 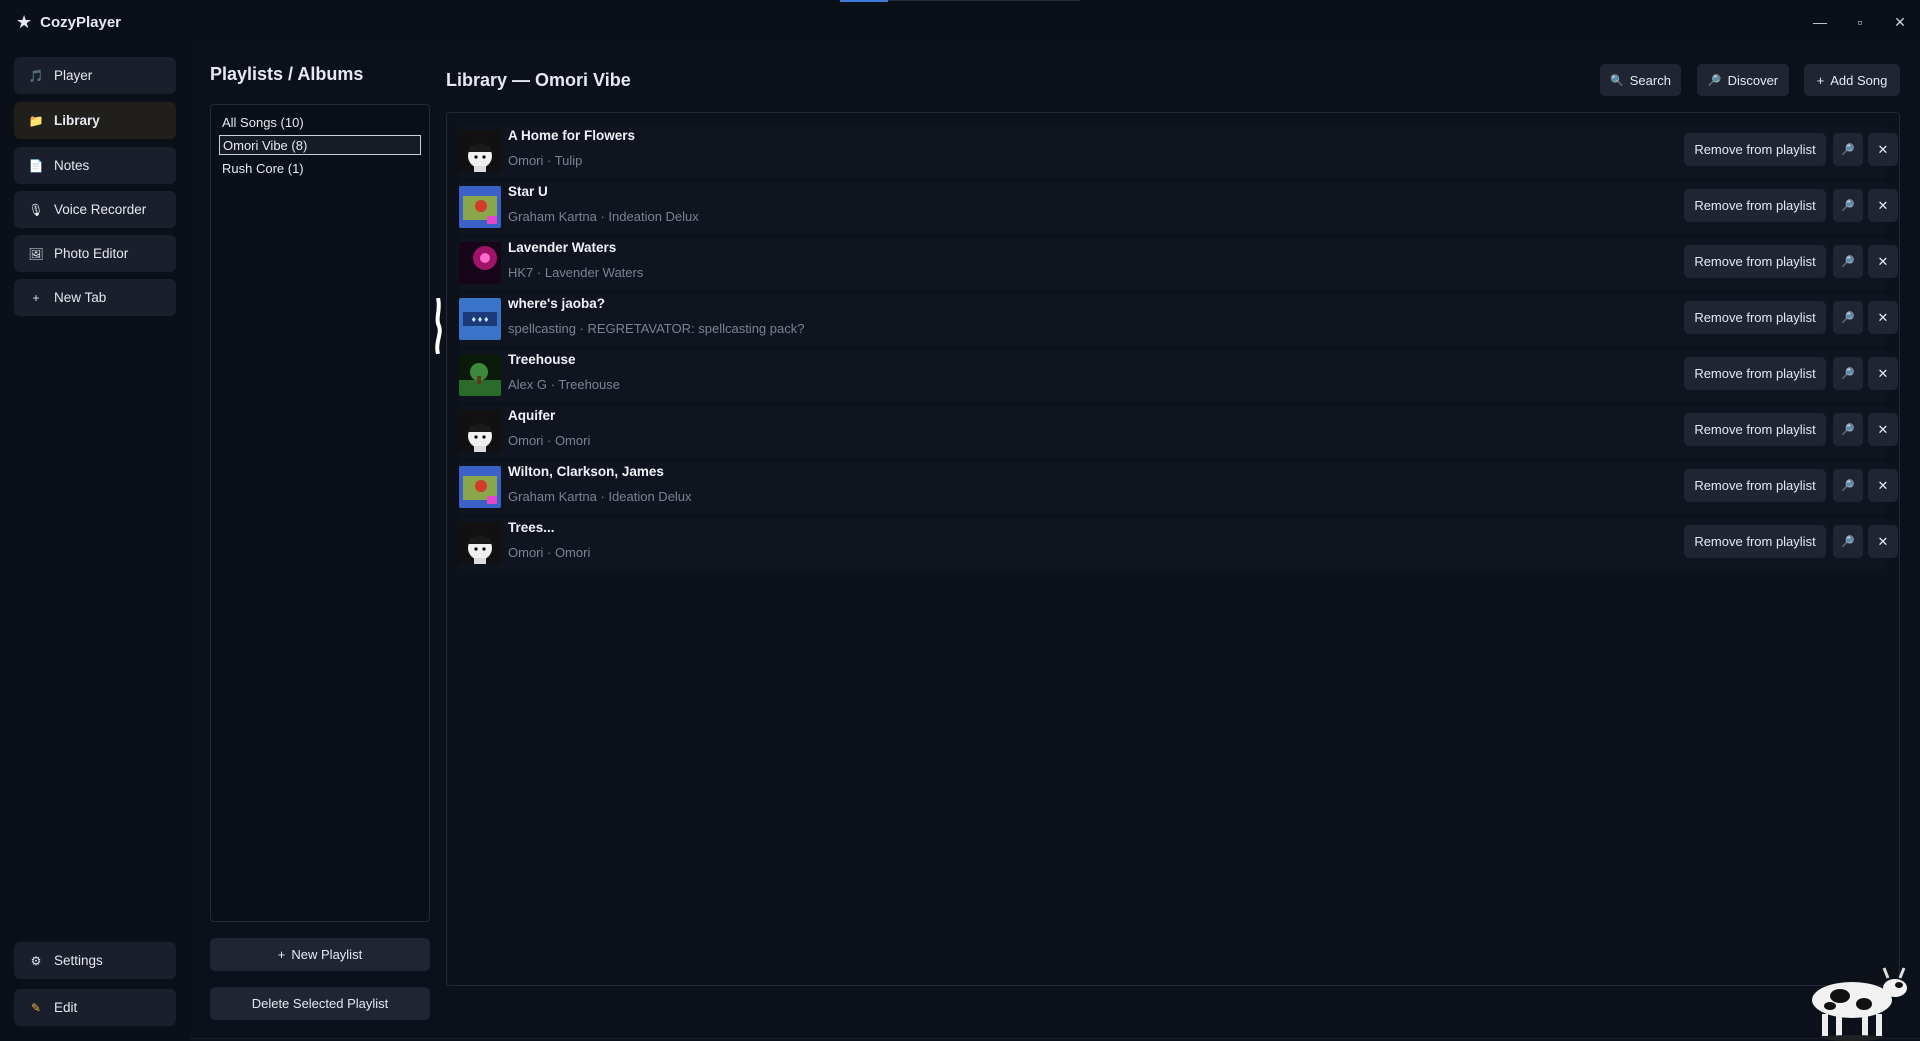 I want to click on sidebar-item-photo-editor: 🖼 Photo Editor, so click(x=95, y=253).